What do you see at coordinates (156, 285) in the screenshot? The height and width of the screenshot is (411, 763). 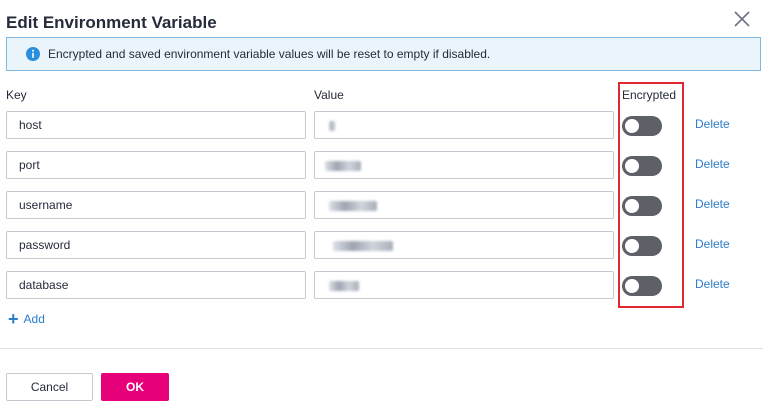 I see `key-input: database` at bounding box center [156, 285].